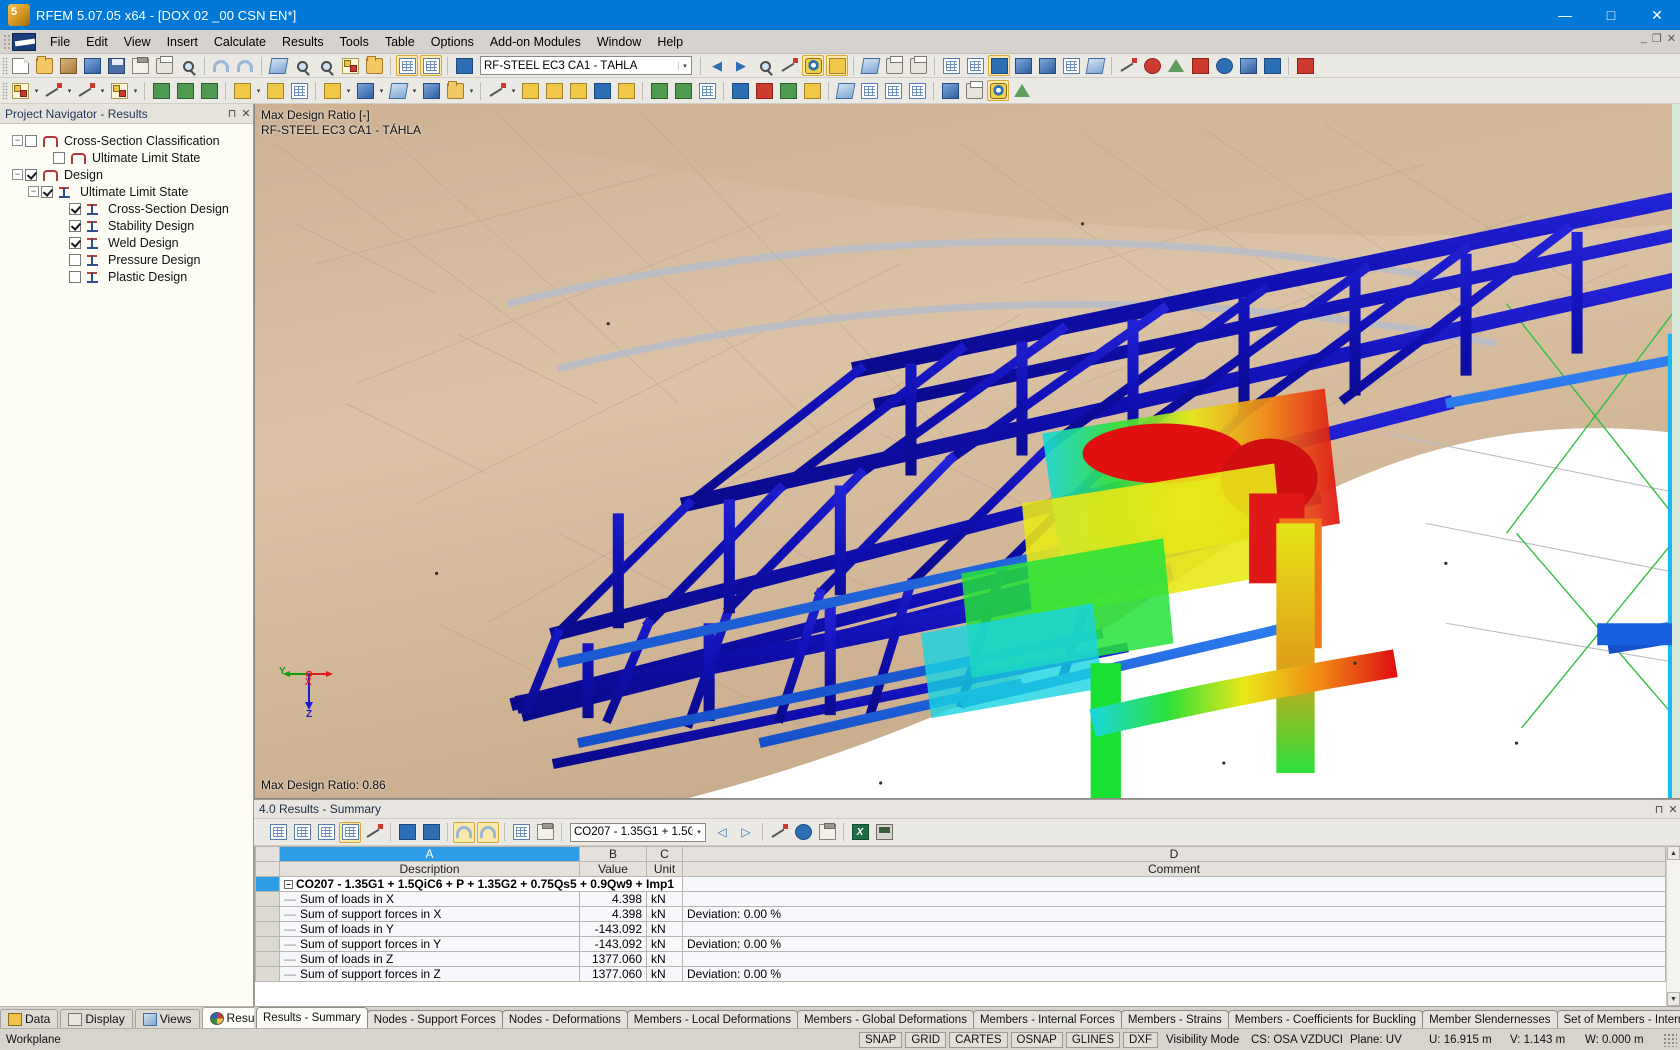 The width and height of the screenshot is (1680, 1050). Describe the element at coordinates (135, 90) in the screenshot. I see `insert-surface-dropdown: ▾` at that location.